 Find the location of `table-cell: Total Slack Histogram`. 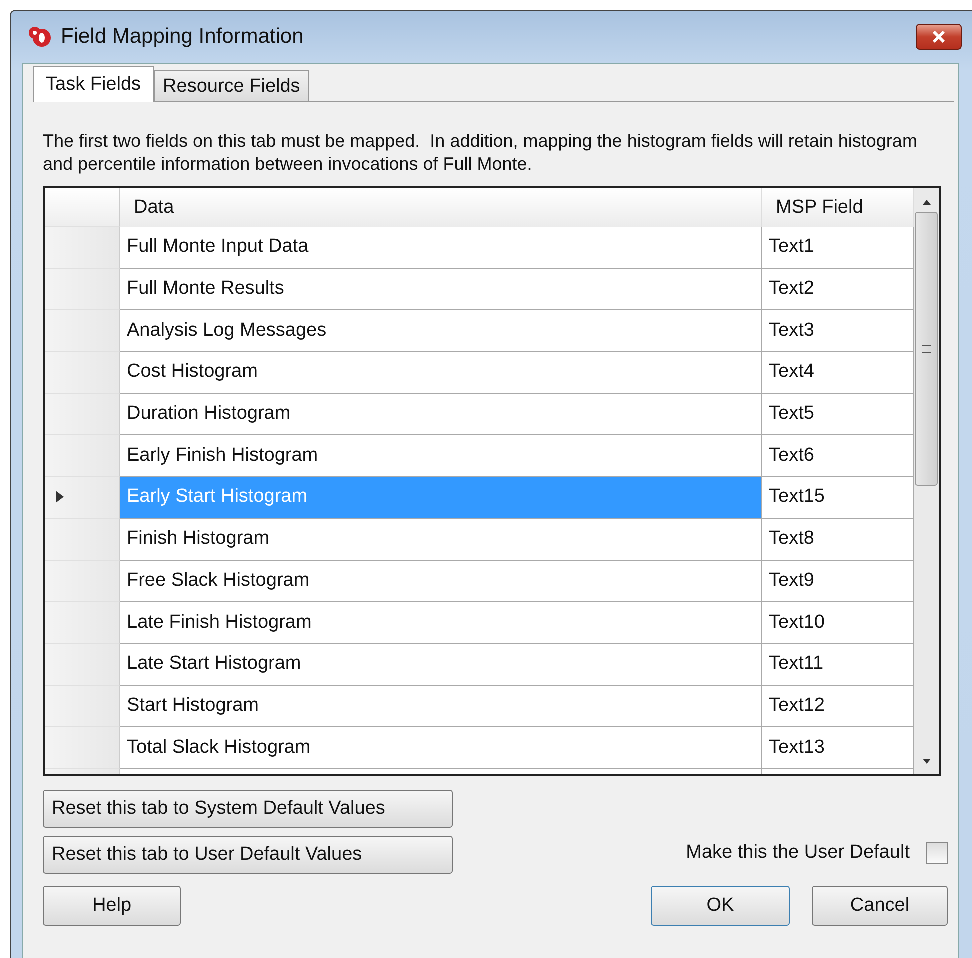

table-cell: Total Slack Histogram is located at coordinates (441, 748).